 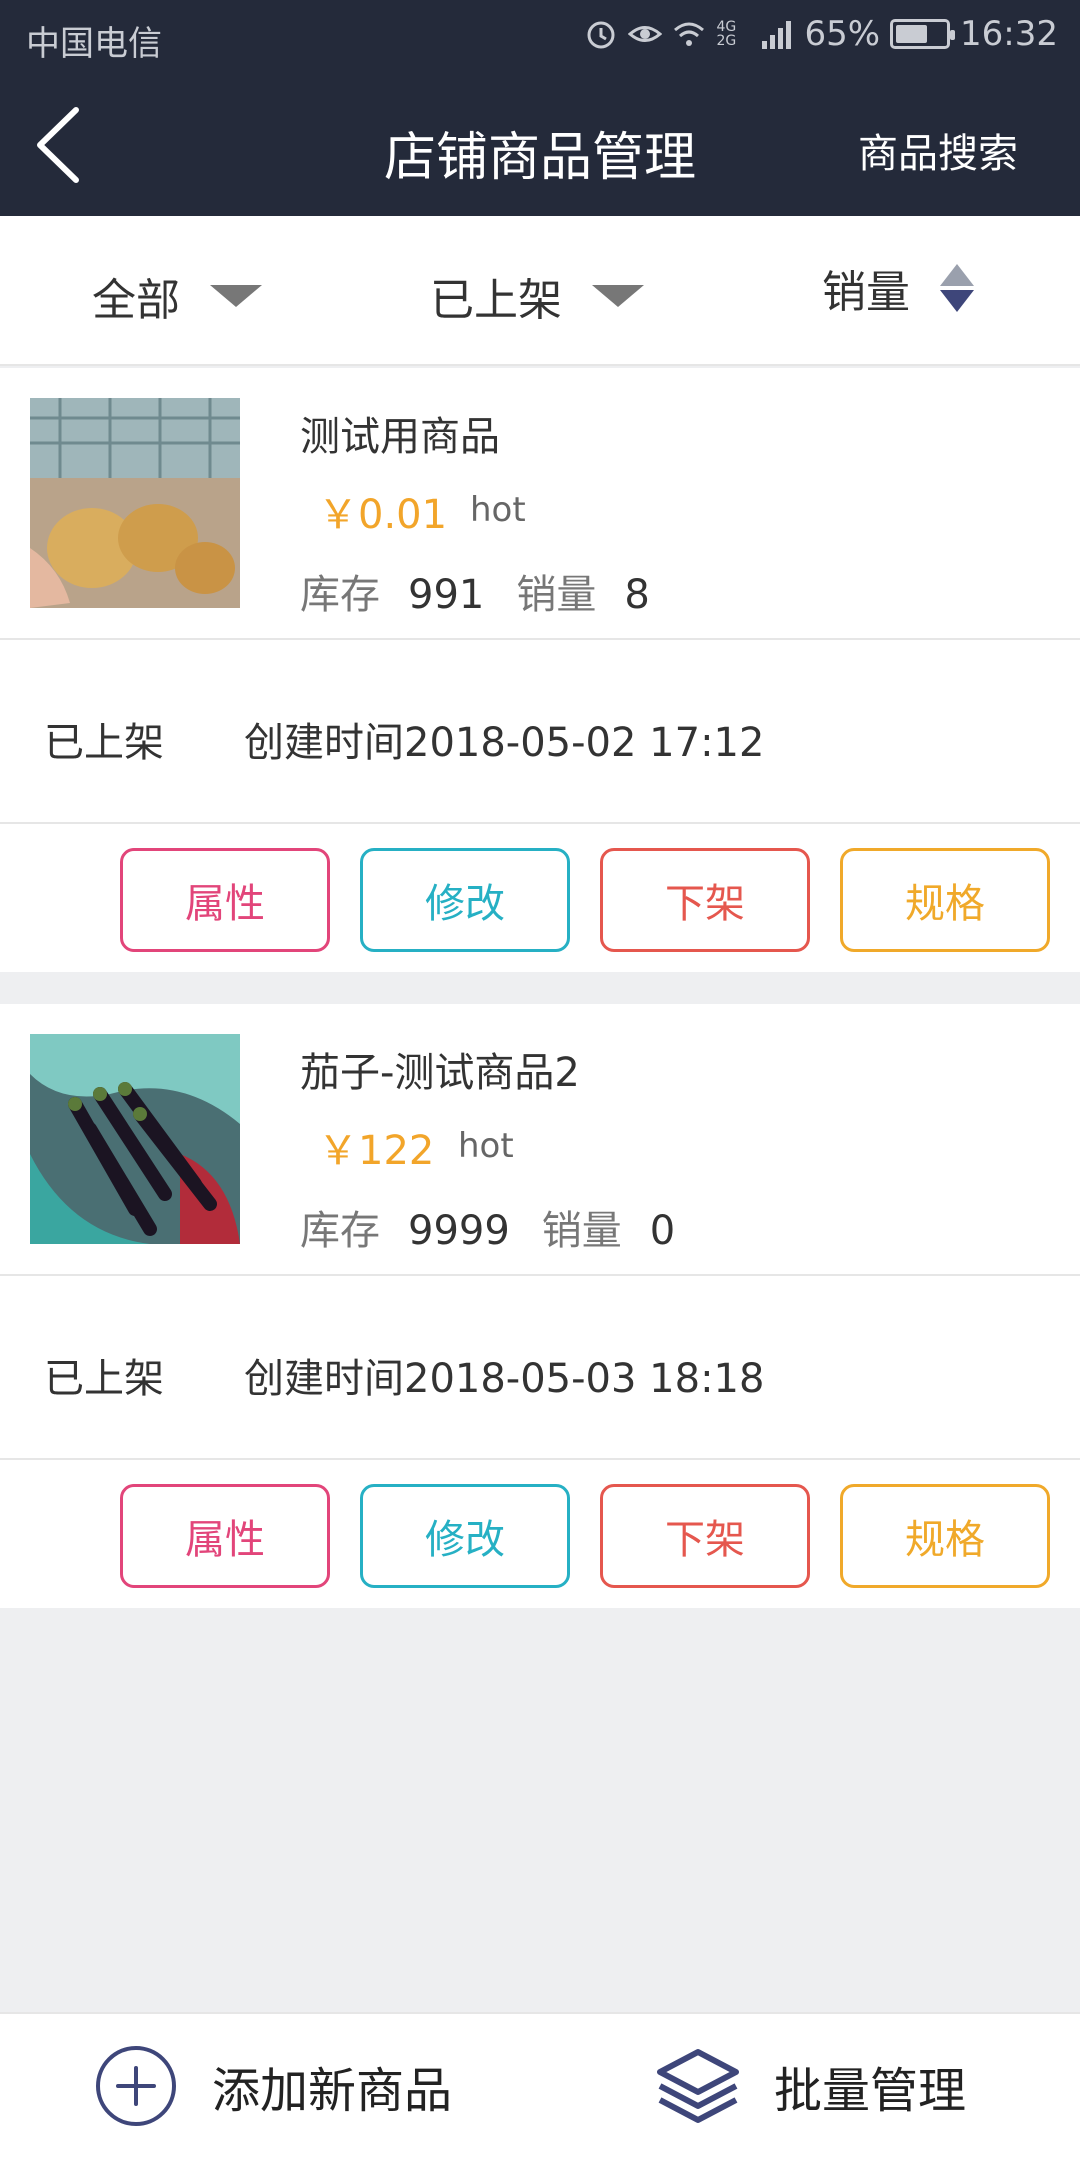 I want to click on status-bar: 中国电信 4G 2G 65% 16:32, so click(x=540, y=37).